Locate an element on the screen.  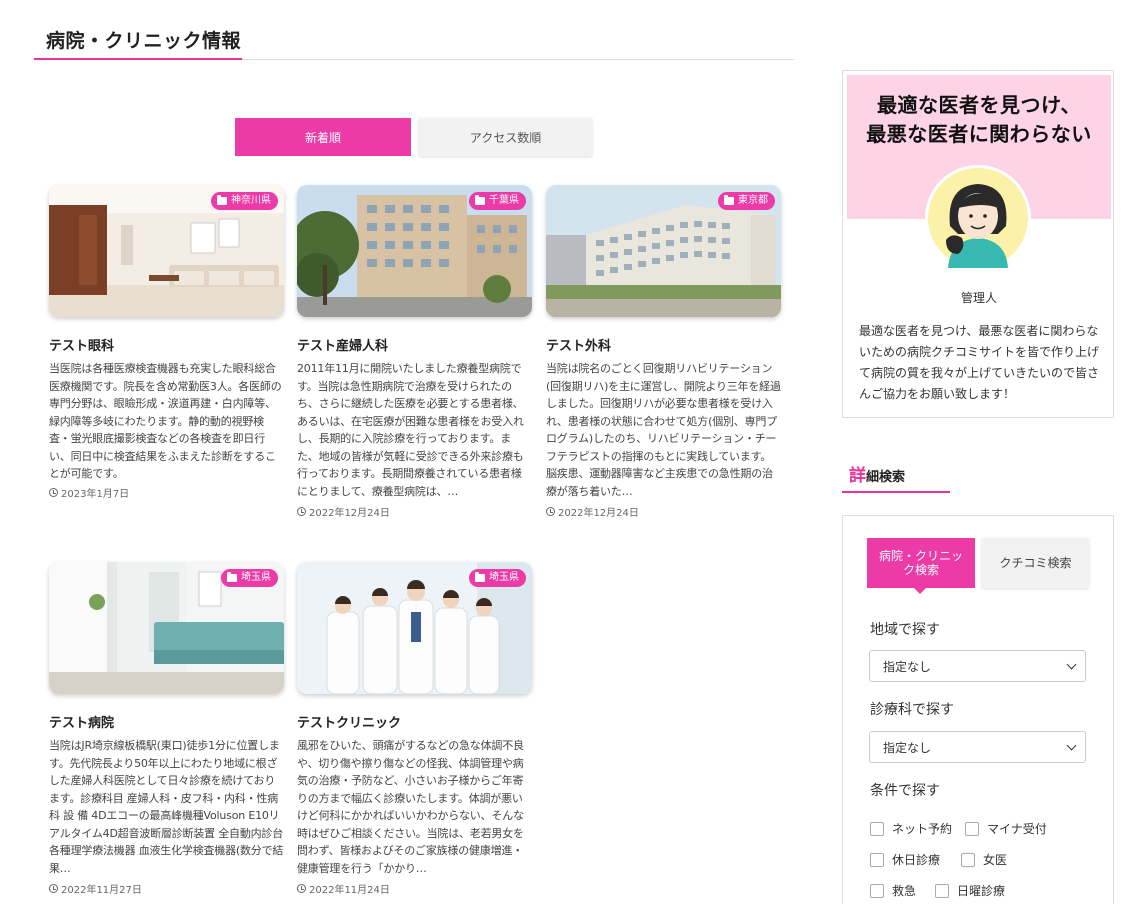
tab-review-search: クチコミ検索 is located at coordinates (1035, 563).